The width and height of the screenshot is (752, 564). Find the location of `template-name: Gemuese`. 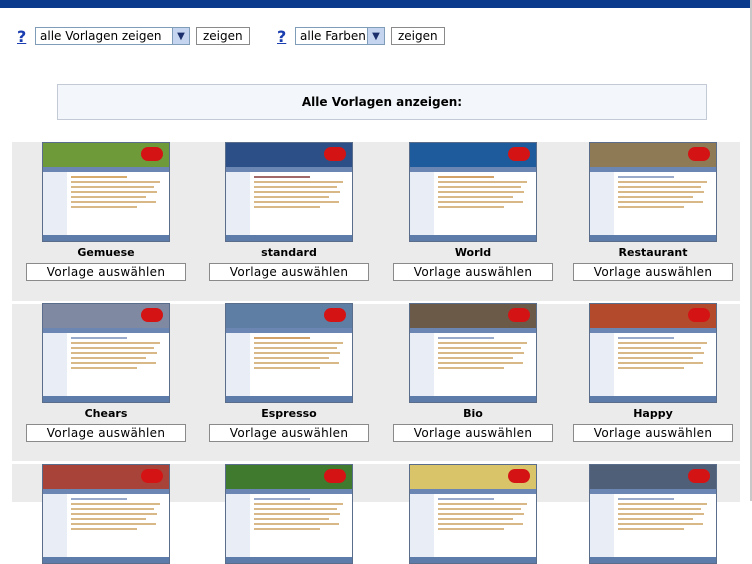

template-name: Gemuese is located at coordinates (106, 252).